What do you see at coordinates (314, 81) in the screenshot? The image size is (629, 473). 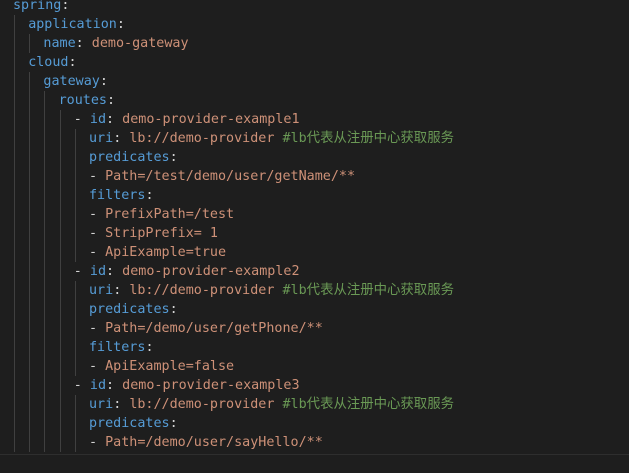 I see `code-line: gateway:` at bounding box center [314, 81].